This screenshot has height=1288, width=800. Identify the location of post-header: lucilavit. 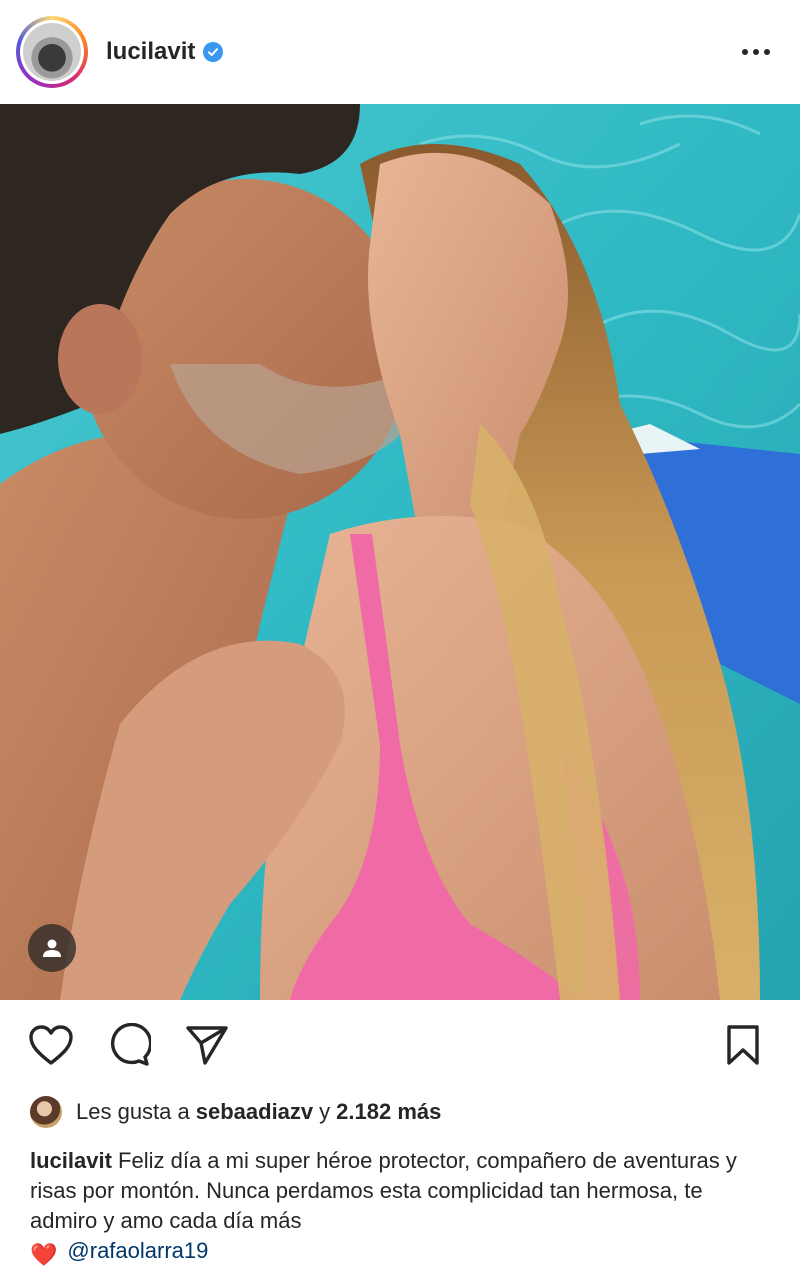
(400, 52).